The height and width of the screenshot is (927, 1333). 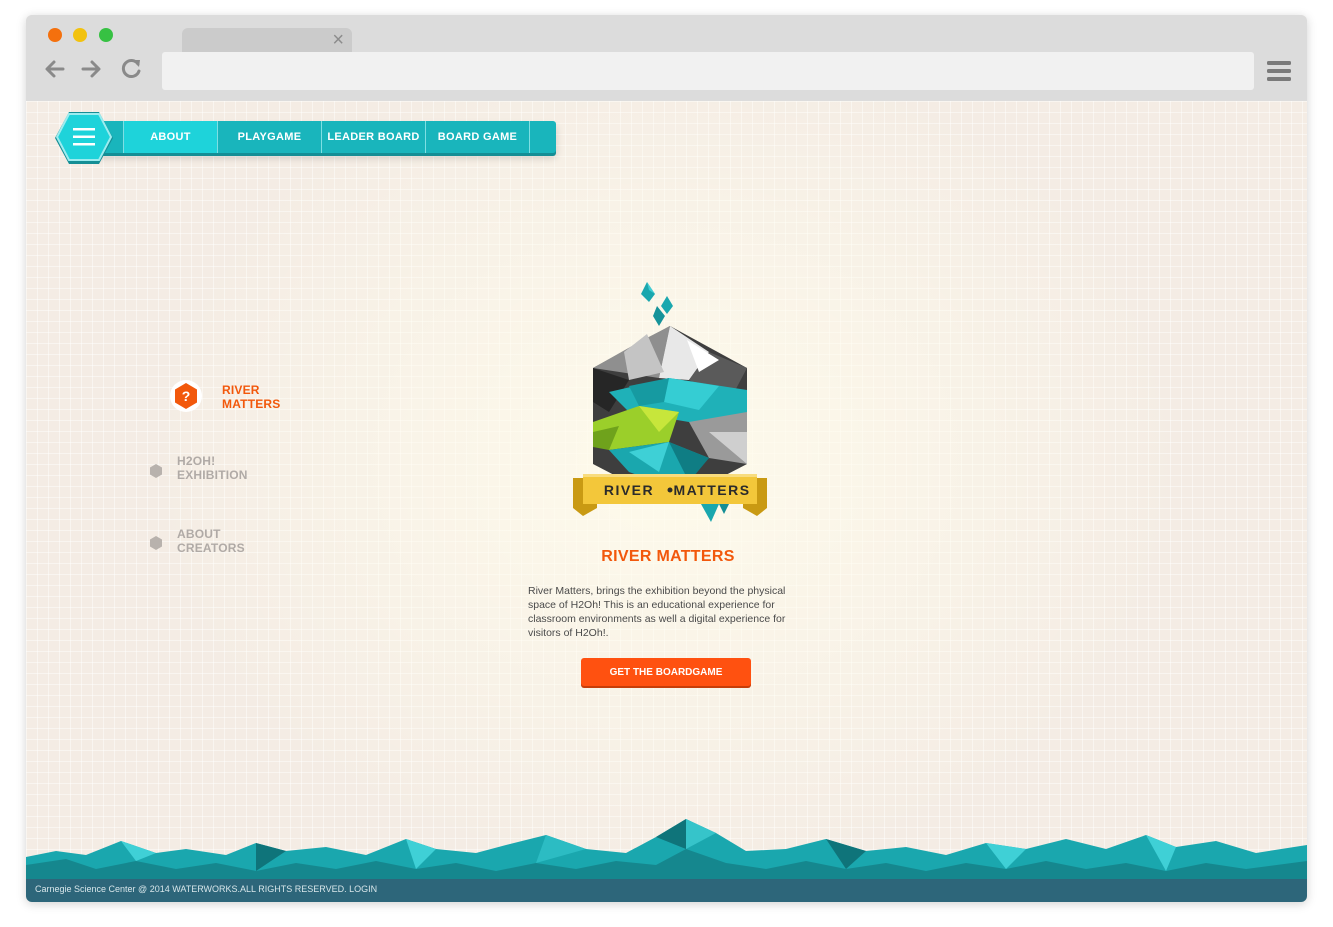 What do you see at coordinates (666, 672) in the screenshot?
I see `get-boardgame-button: GET THE BOARDGAME` at bounding box center [666, 672].